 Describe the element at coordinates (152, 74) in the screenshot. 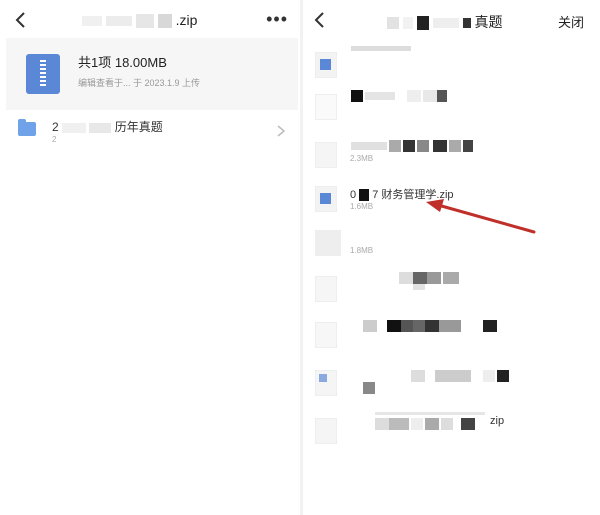

I see `archive-summary-card: 共1项 18.00MB 编辑查看于... 于 2023.1.9 上传` at that location.